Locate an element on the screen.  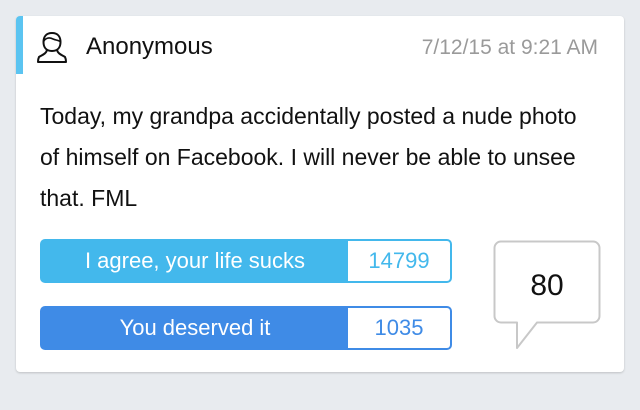
person-outline-icon is located at coordinates (52, 47).